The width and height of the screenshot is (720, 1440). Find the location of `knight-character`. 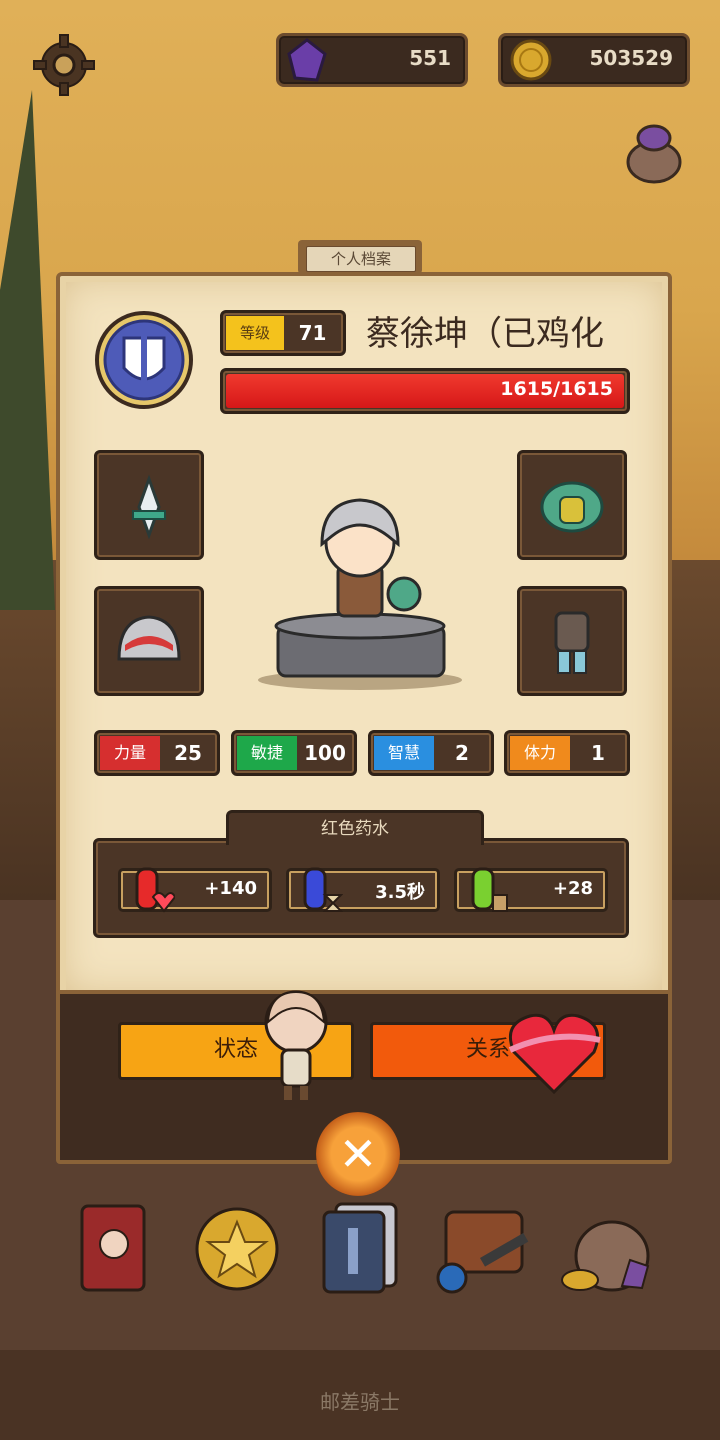

knight-character is located at coordinates (360, 594).